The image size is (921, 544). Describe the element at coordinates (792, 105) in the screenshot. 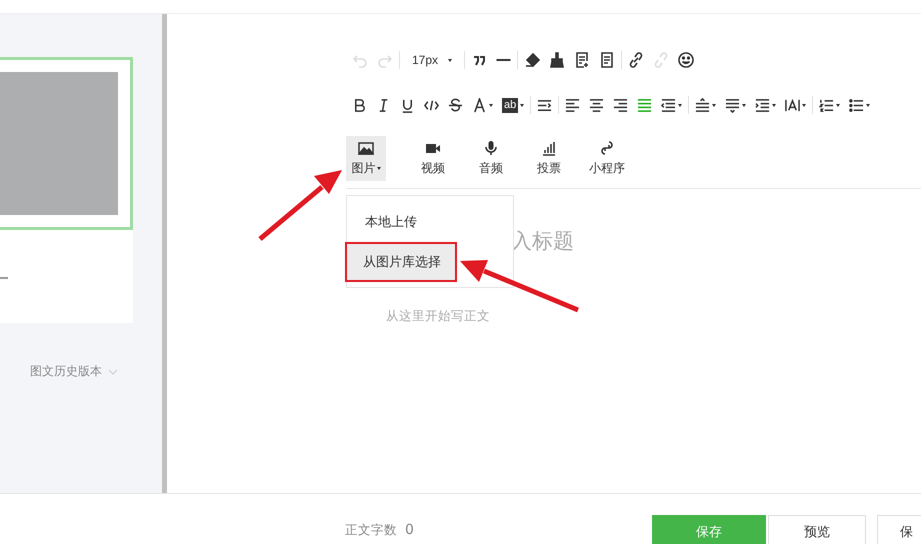

I see `letter-spacing-icon` at that location.